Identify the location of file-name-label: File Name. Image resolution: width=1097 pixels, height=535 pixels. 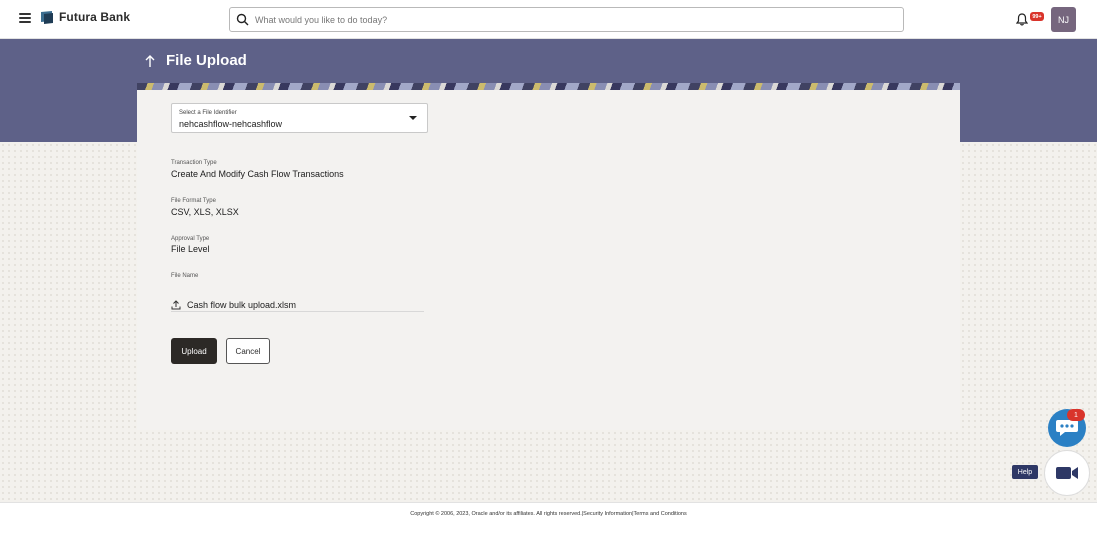
(185, 276).